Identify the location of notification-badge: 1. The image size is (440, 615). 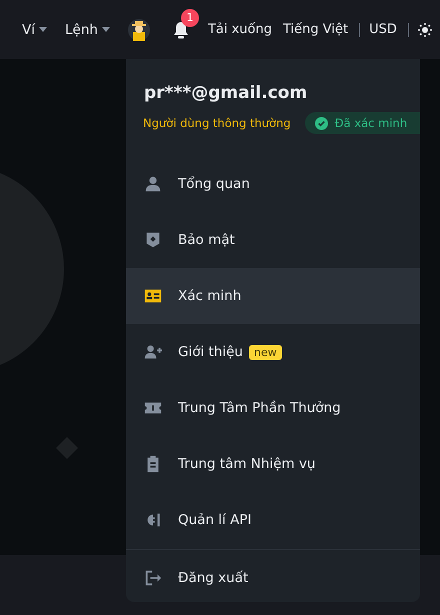
(189, 17).